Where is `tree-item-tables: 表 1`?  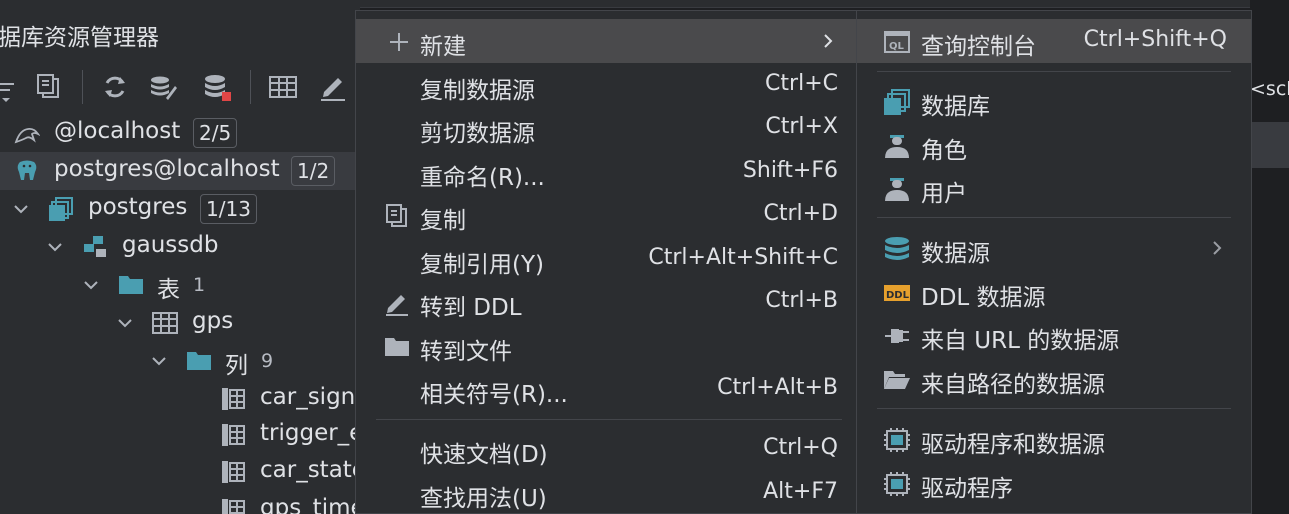 tree-item-tables: 表 1 is located at coordinates (180, 285).